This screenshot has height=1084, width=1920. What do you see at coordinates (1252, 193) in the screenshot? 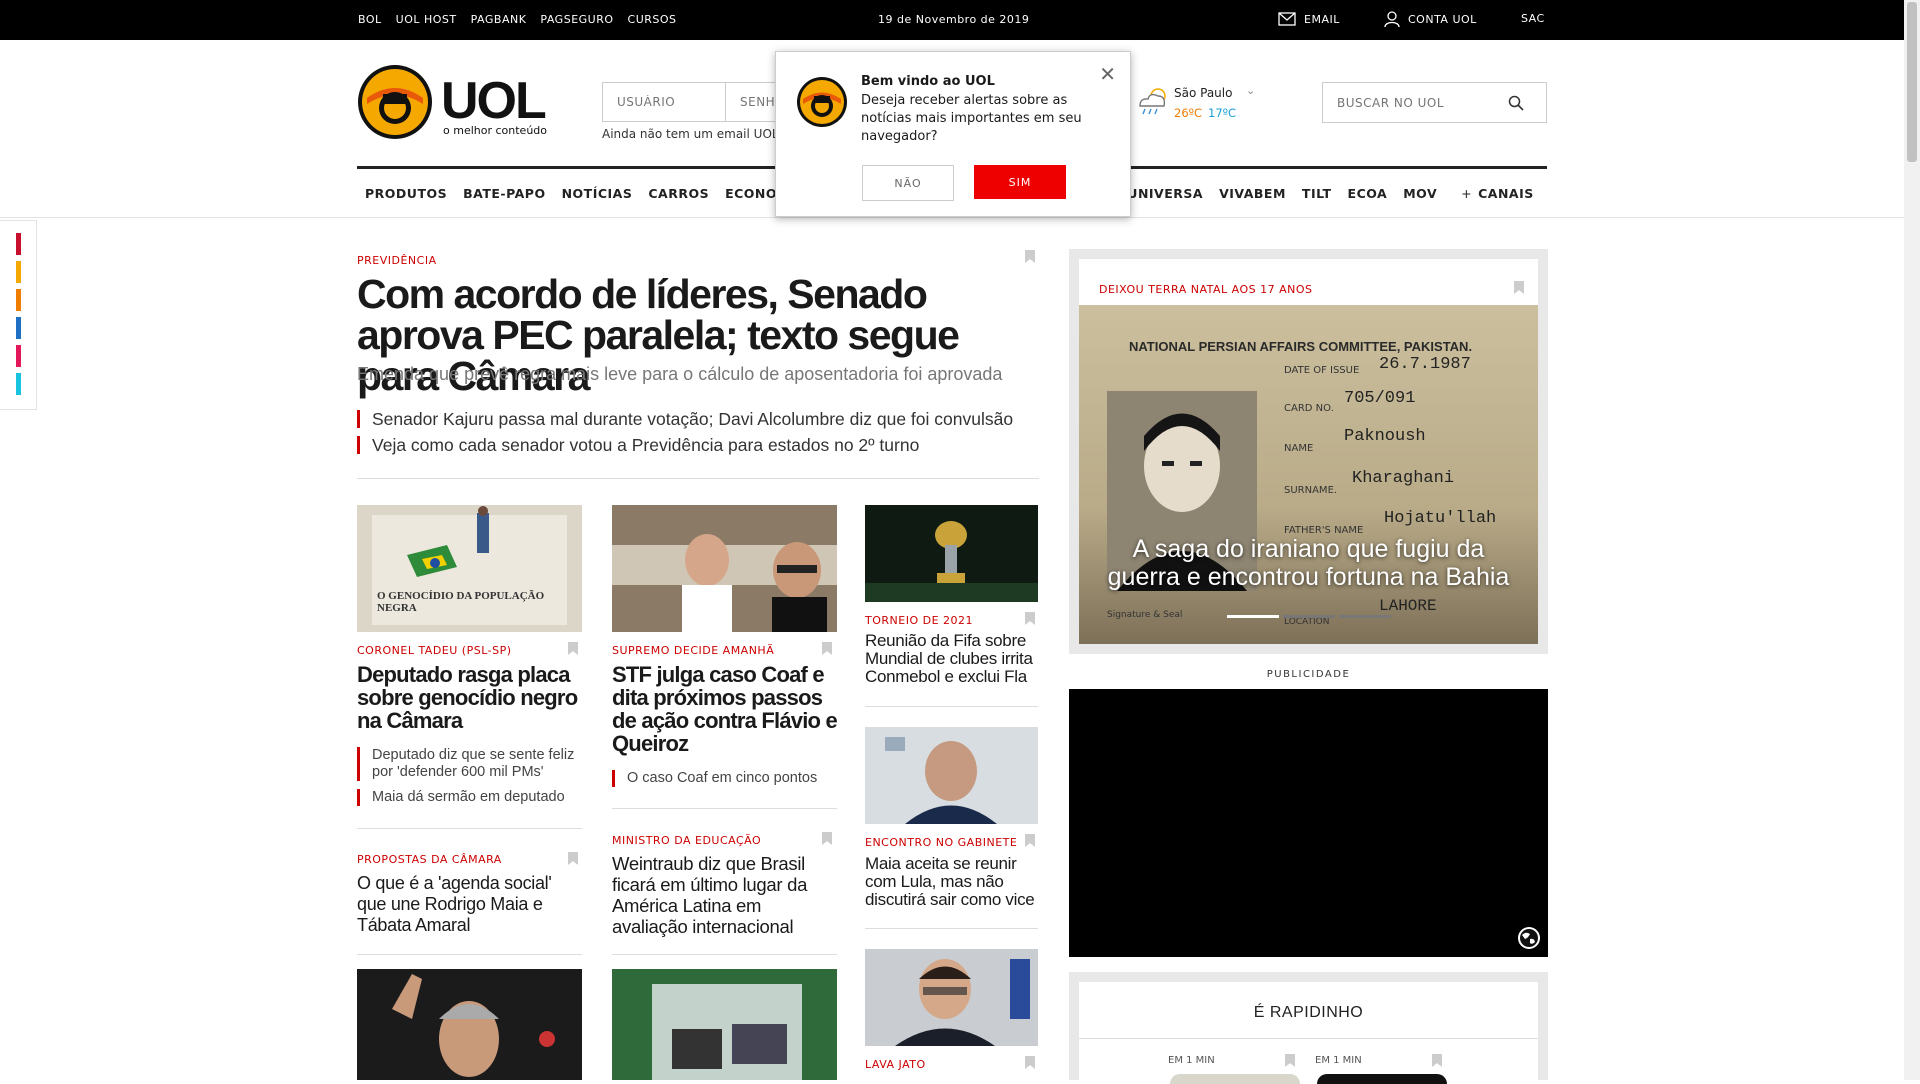
I see `nav-vivabem: VIVABEM` at bounding box center [1252, 193].